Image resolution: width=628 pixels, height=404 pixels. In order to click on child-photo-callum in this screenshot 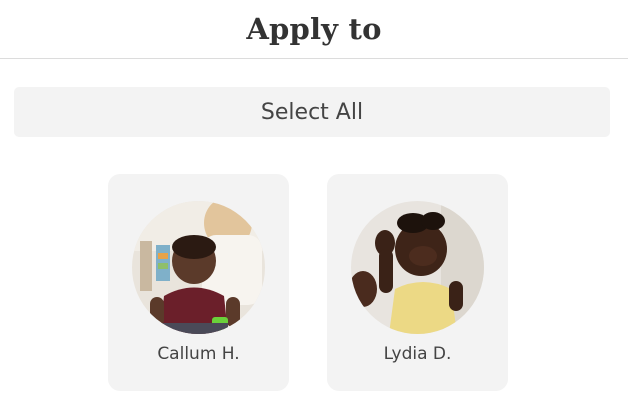, I will do `click(198, 267)`.